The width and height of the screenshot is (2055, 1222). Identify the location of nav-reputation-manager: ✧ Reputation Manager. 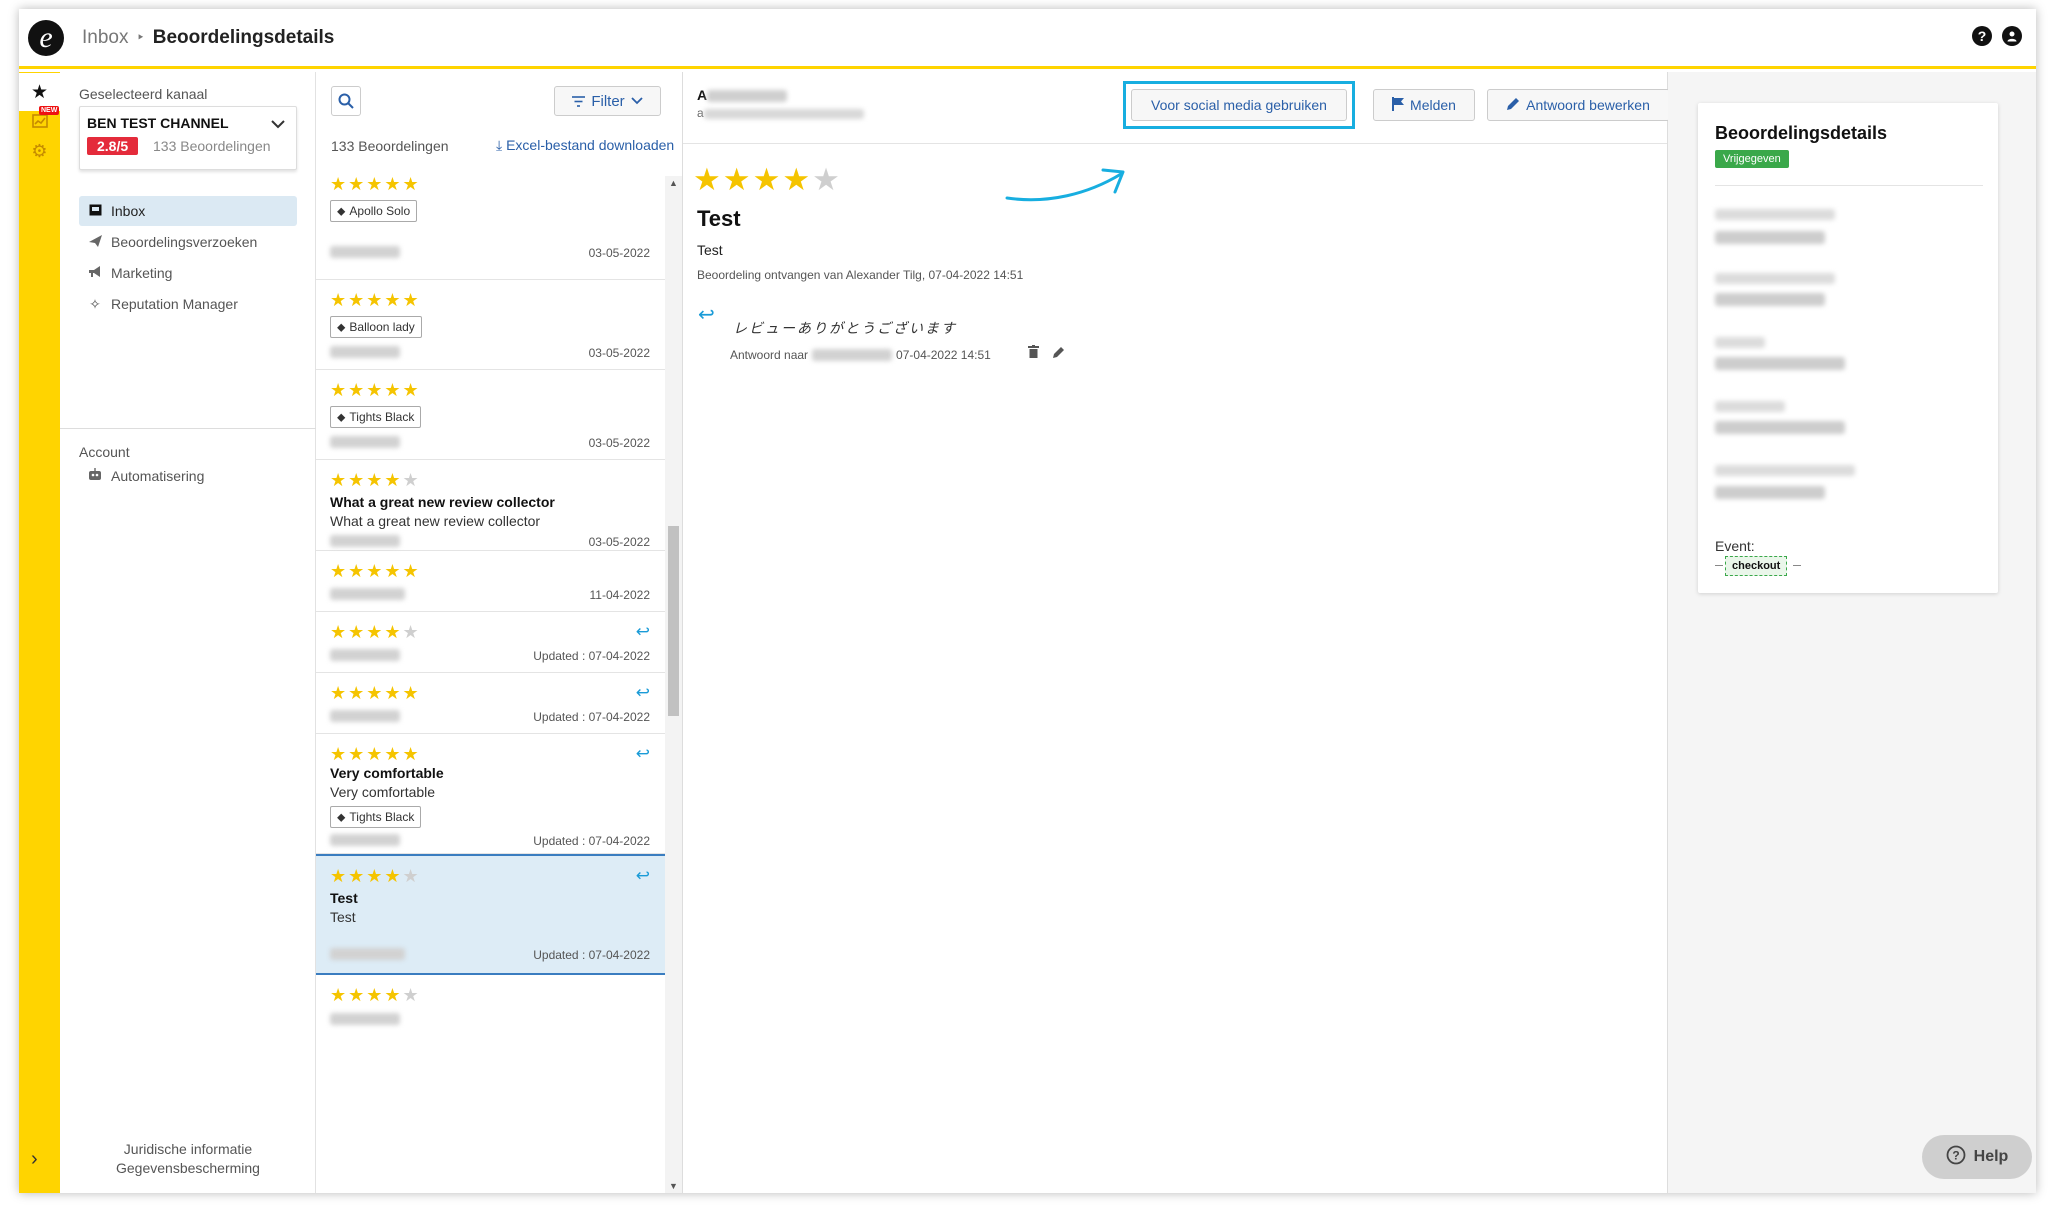
(188, 304).